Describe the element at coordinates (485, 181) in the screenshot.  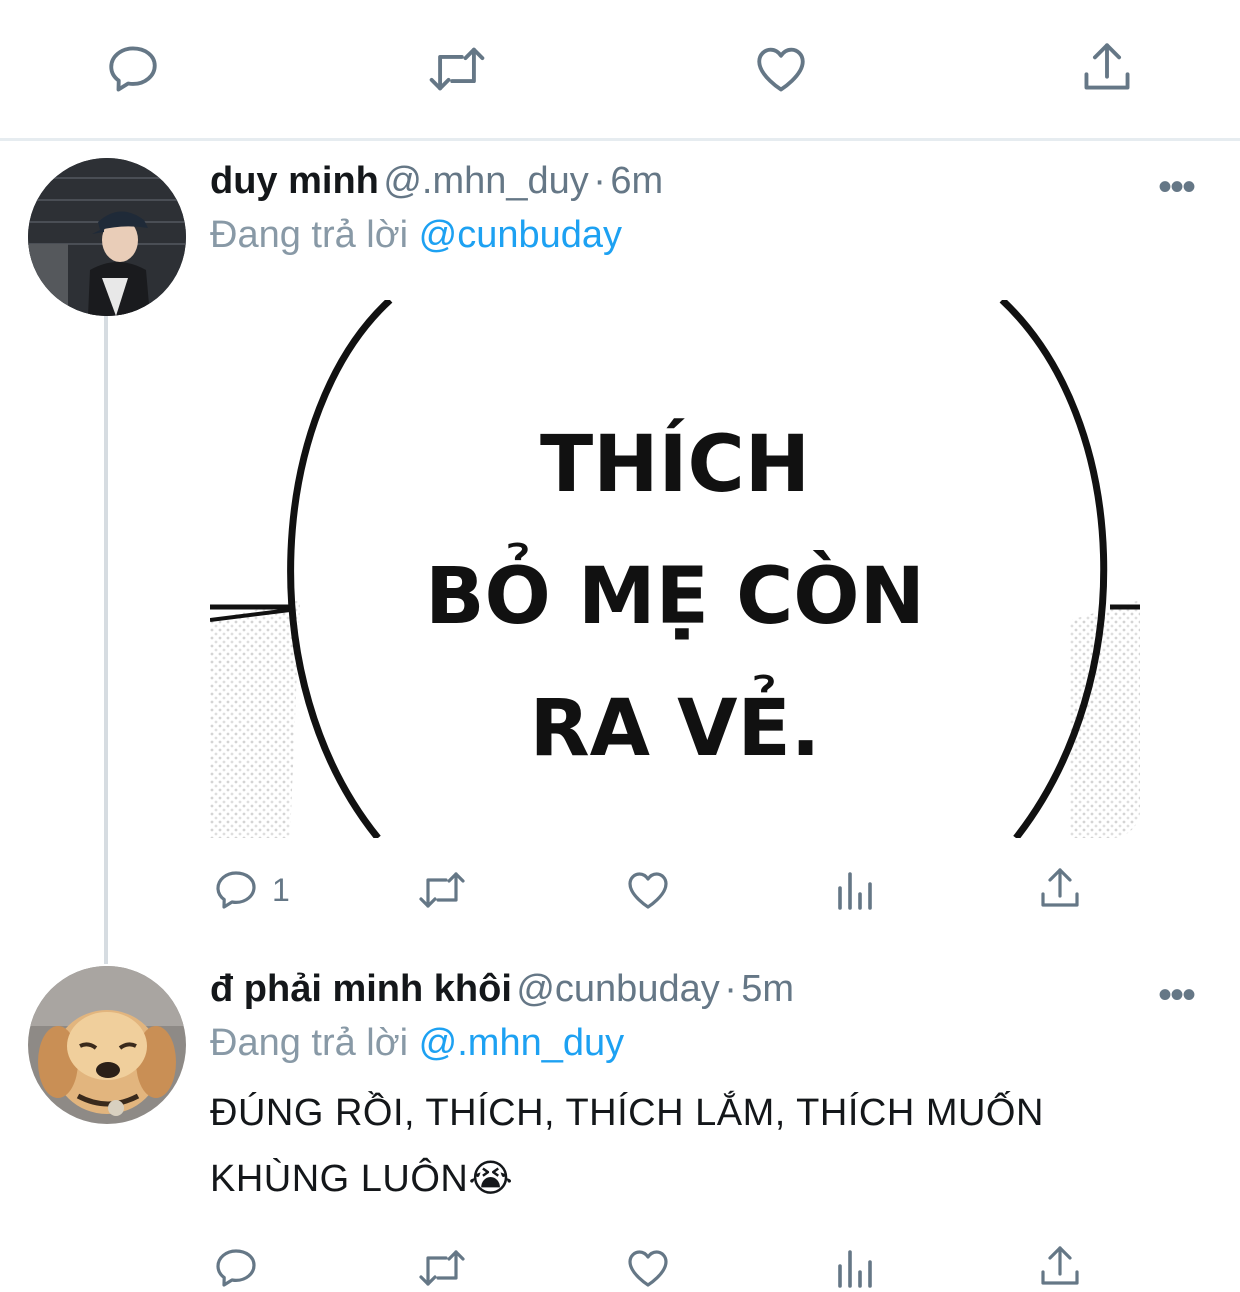
I see `handle: @.mhn_duy` at that location.